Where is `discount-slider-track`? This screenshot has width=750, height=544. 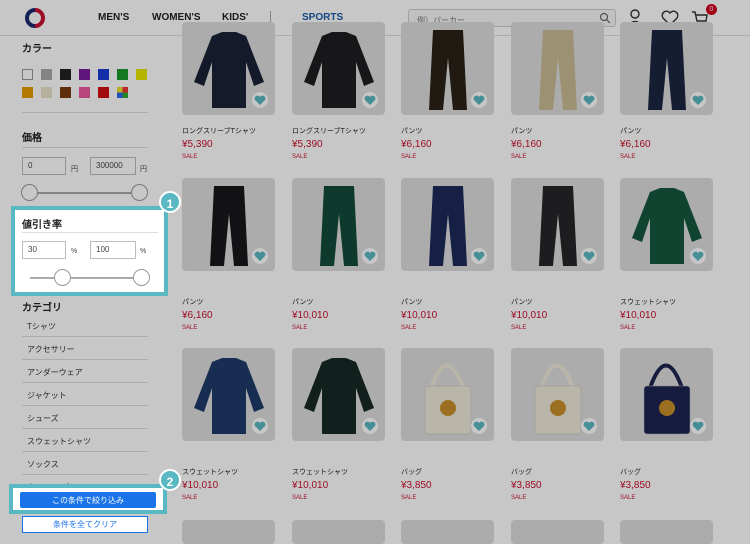 discount-slider-track is located at coordinates (86, 278).